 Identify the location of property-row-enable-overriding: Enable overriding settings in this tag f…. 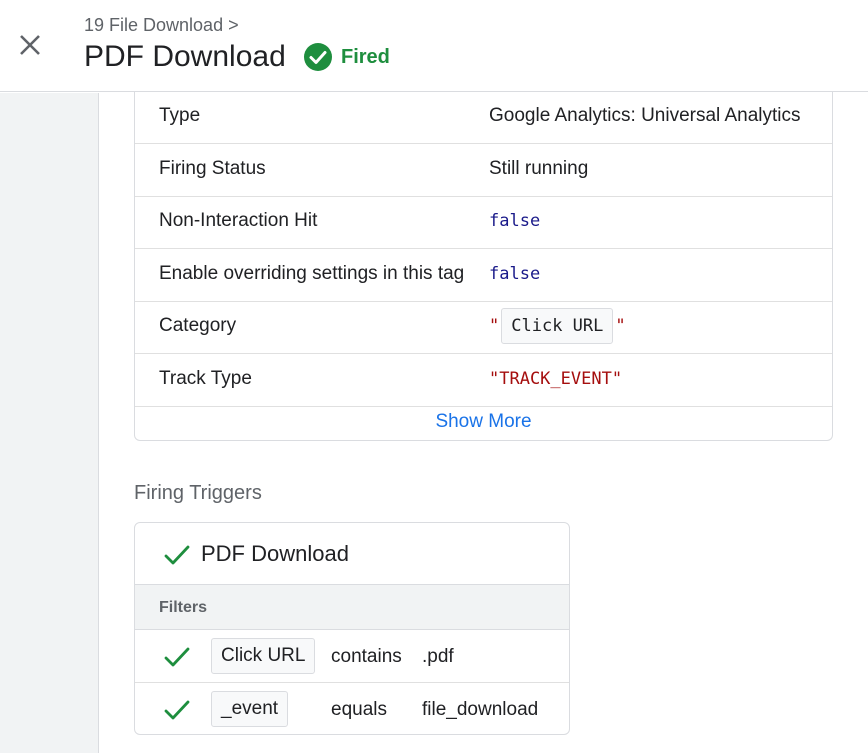
(483, 275).